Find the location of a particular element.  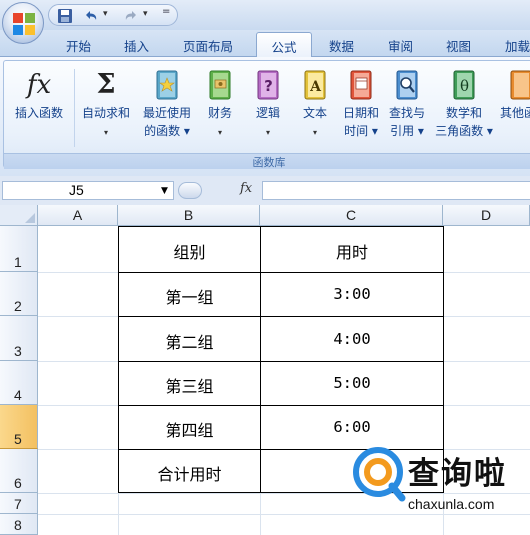

insert-function-button: fx 插入函数 is located at coordinates (39, 95).